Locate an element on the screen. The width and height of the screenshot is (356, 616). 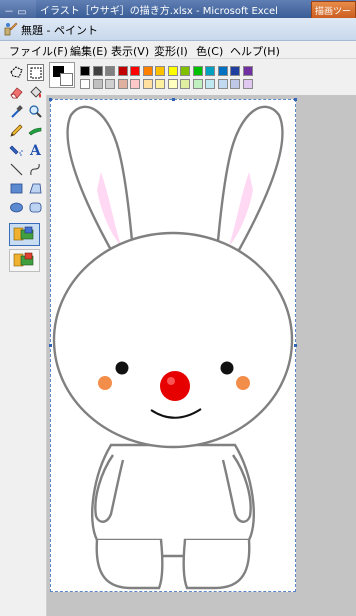
color-palette is located at coordinates (201, 77).